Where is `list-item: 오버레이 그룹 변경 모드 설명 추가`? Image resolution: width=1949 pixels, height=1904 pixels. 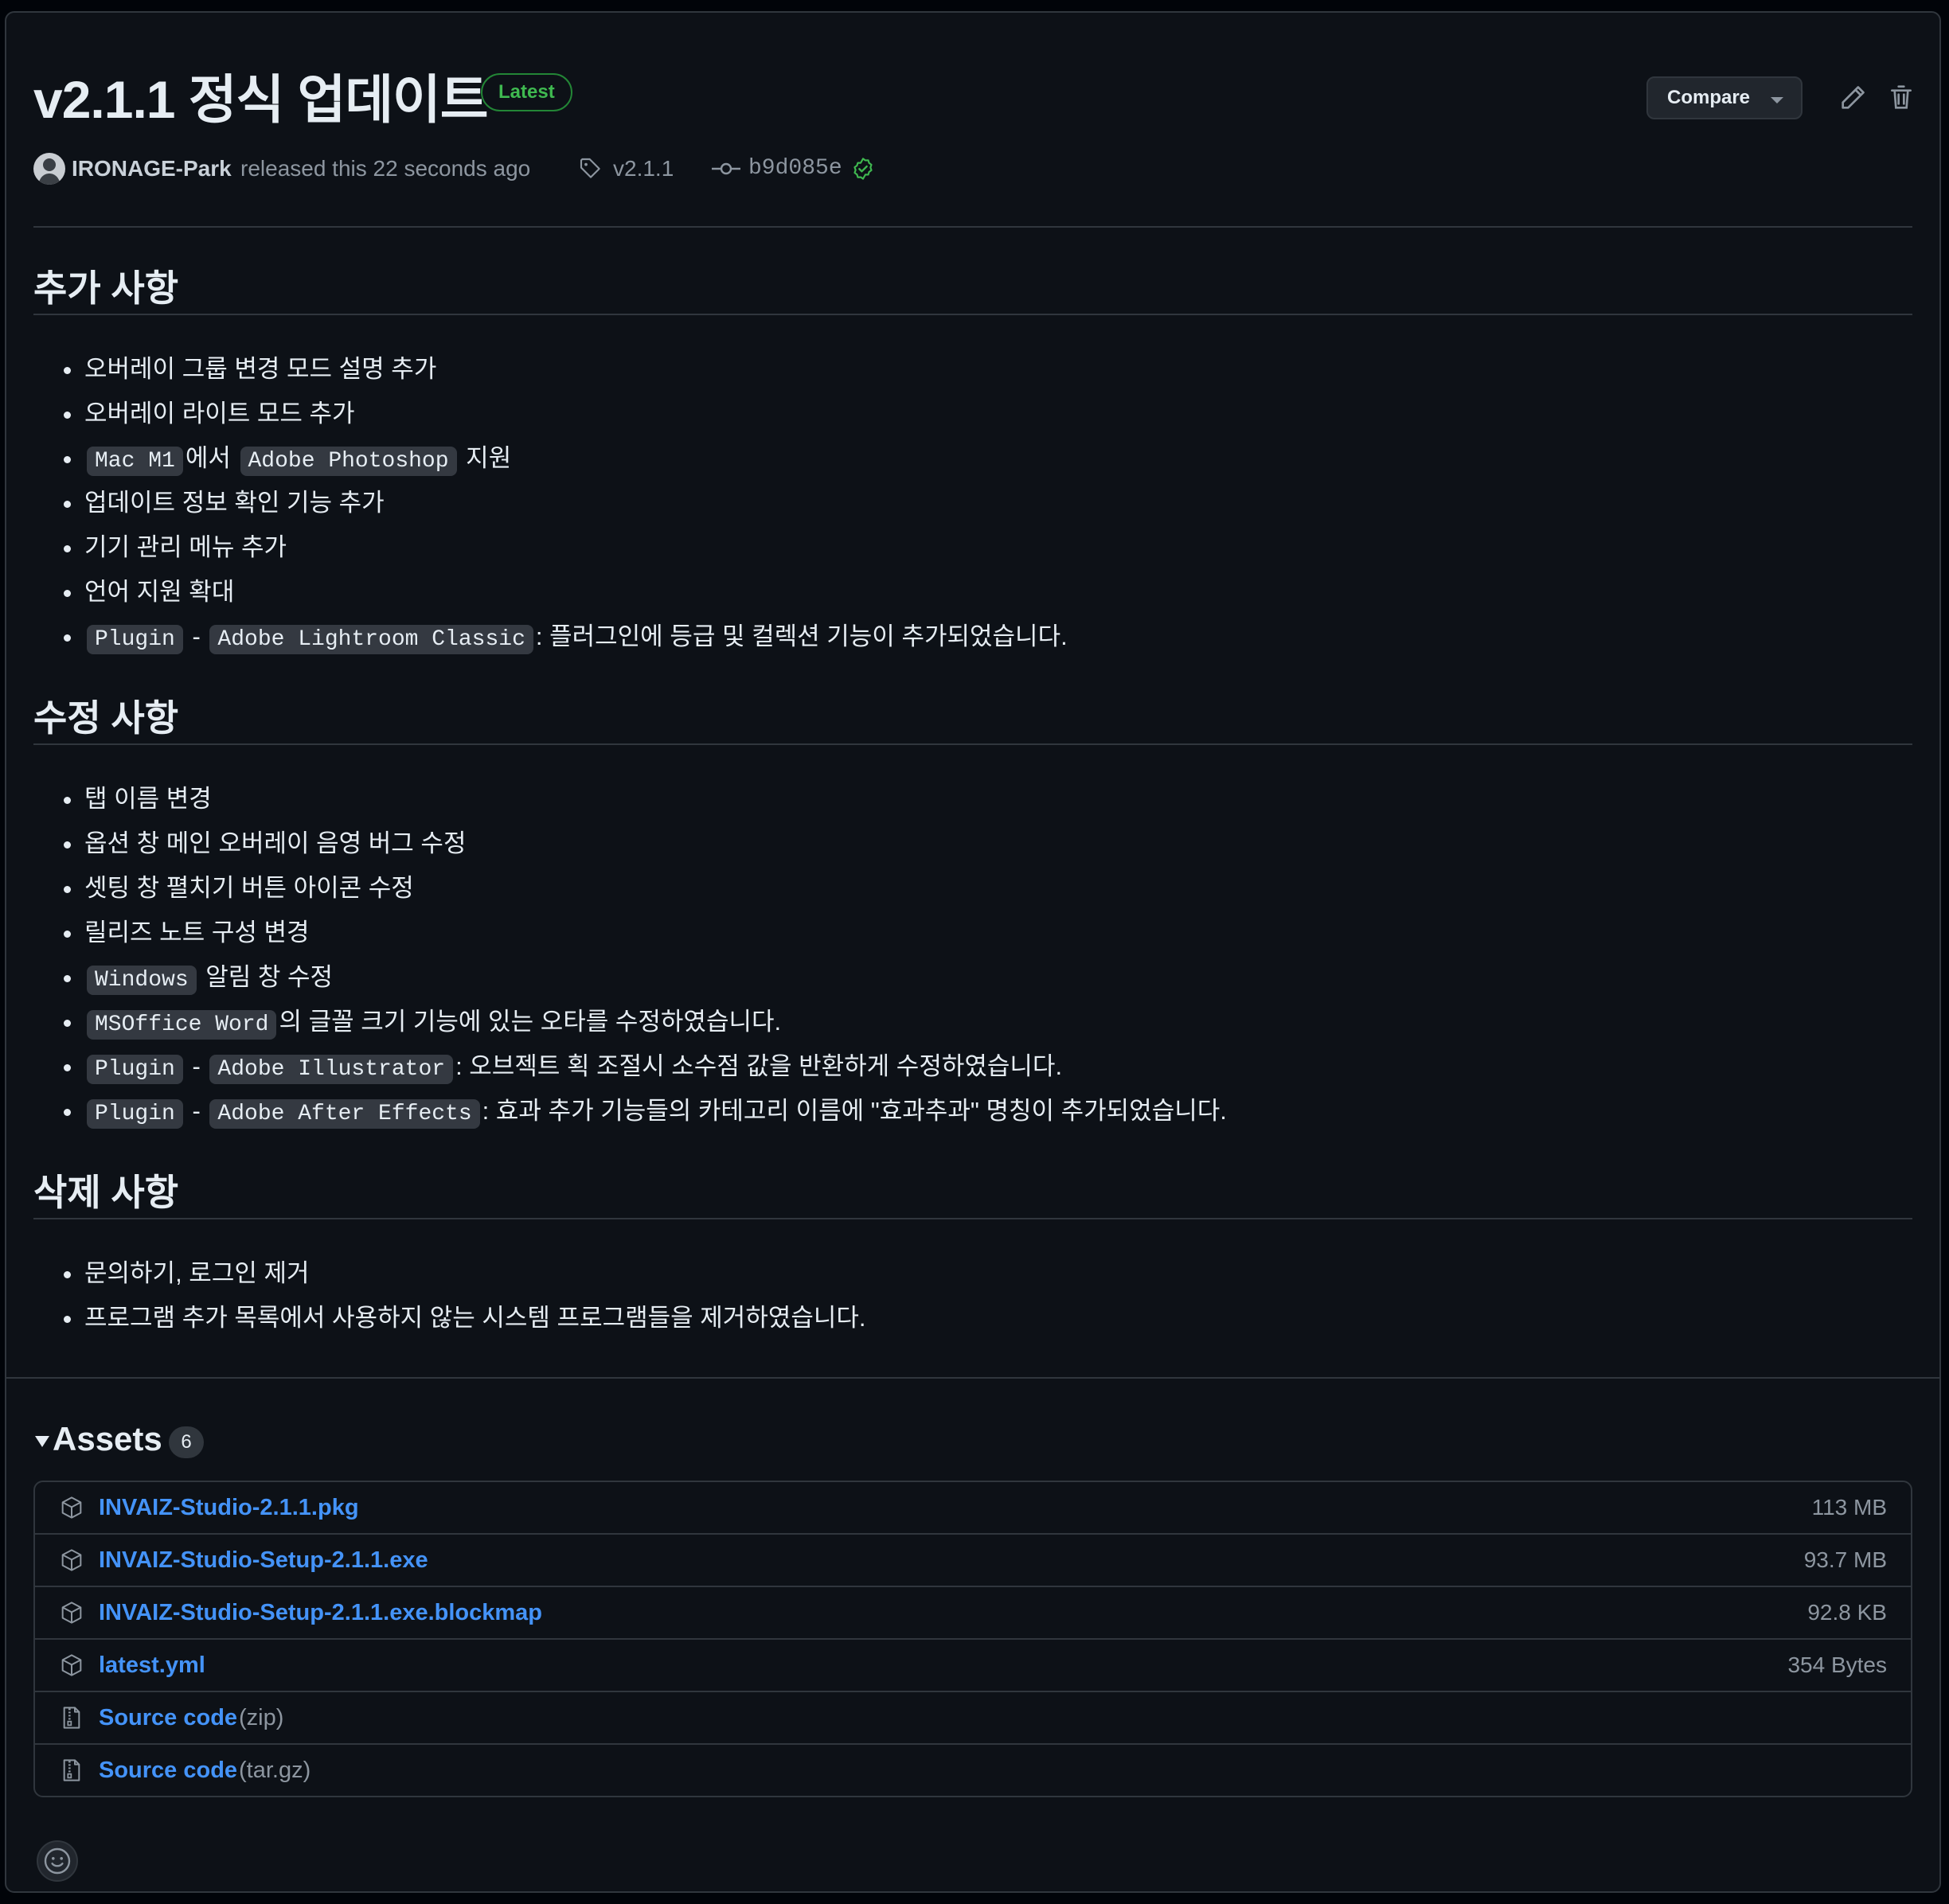 list-item: 오버레이 그룹 변경 모드 설명 추가 is located at coordinates (972, 369).